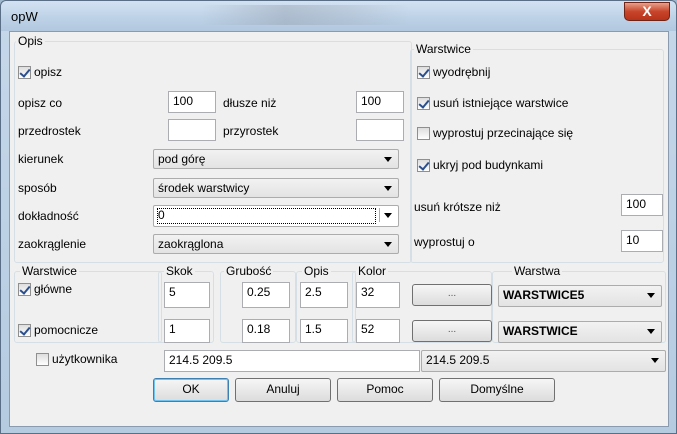  What do you see at coordinates (266, 216) in the screenshot?
I see `focus-rect` at bounding box center [266, 216].